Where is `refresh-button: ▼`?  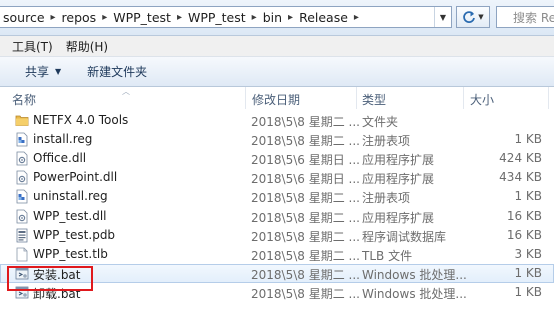 refresh-button: ▼ is located at coordinates (473, 17).